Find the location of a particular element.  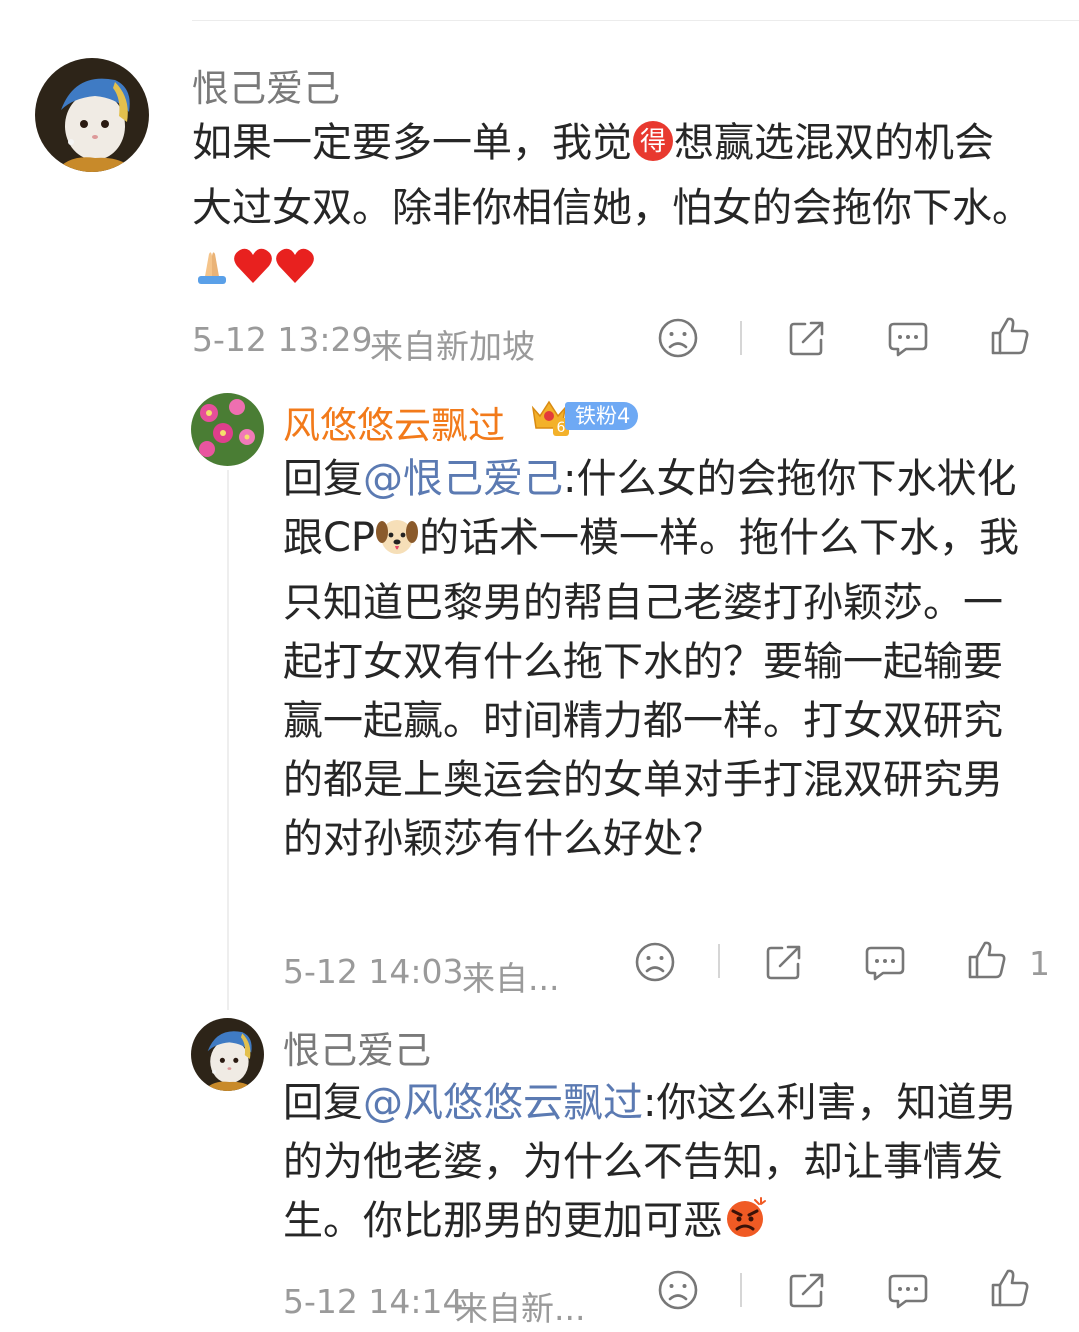

praying-hands-emoji is located at coordinates (212, 273).